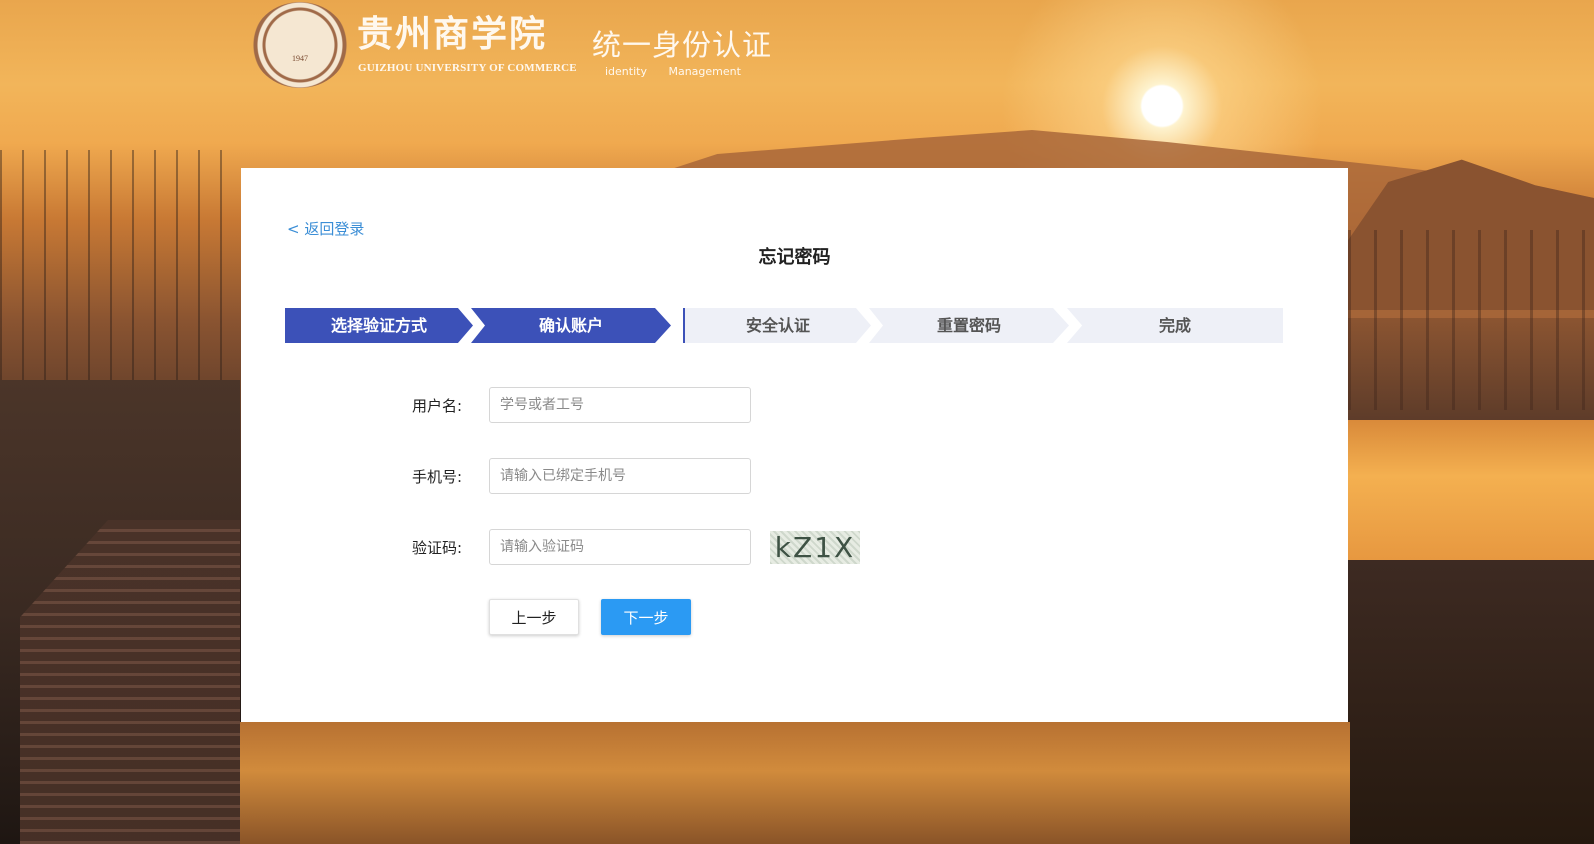 This screenshot has width=1594, height=844. What do you see at coordinates (1471, 320) in the screenshot?
I see `background-trees-right` at bounding box center [1471, 320].